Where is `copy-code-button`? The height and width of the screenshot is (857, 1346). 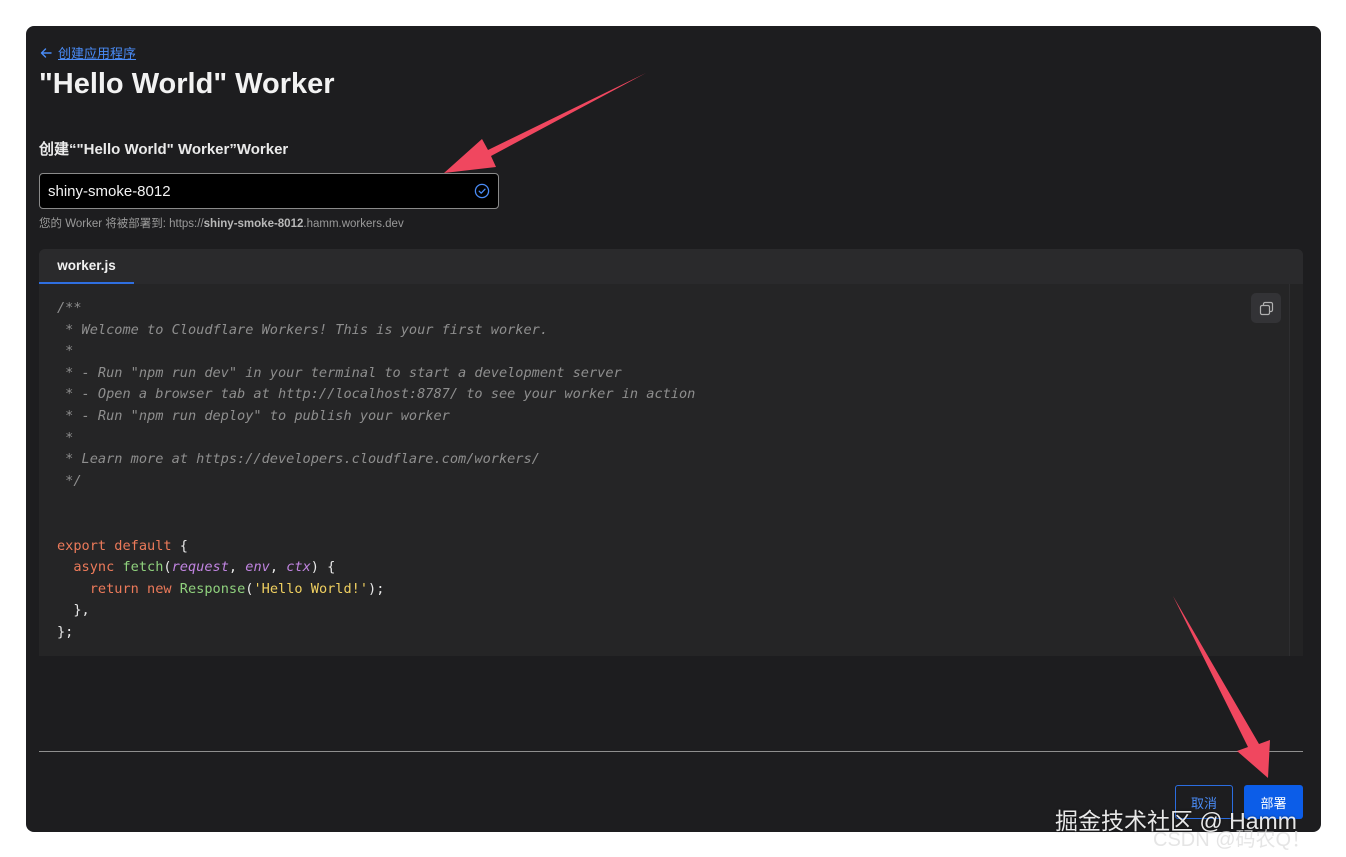
copy-code-button is located at coordinates (1266, 308).